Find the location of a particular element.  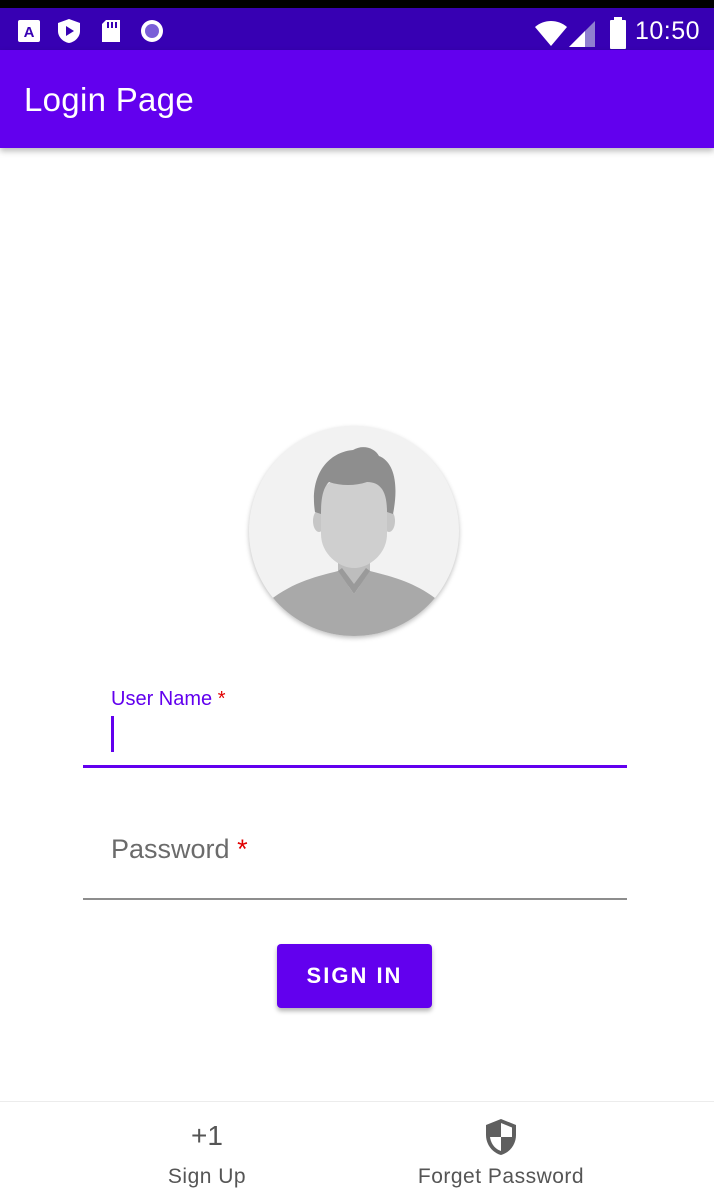

password-label-text: Password is located at coordinates (170, 849).